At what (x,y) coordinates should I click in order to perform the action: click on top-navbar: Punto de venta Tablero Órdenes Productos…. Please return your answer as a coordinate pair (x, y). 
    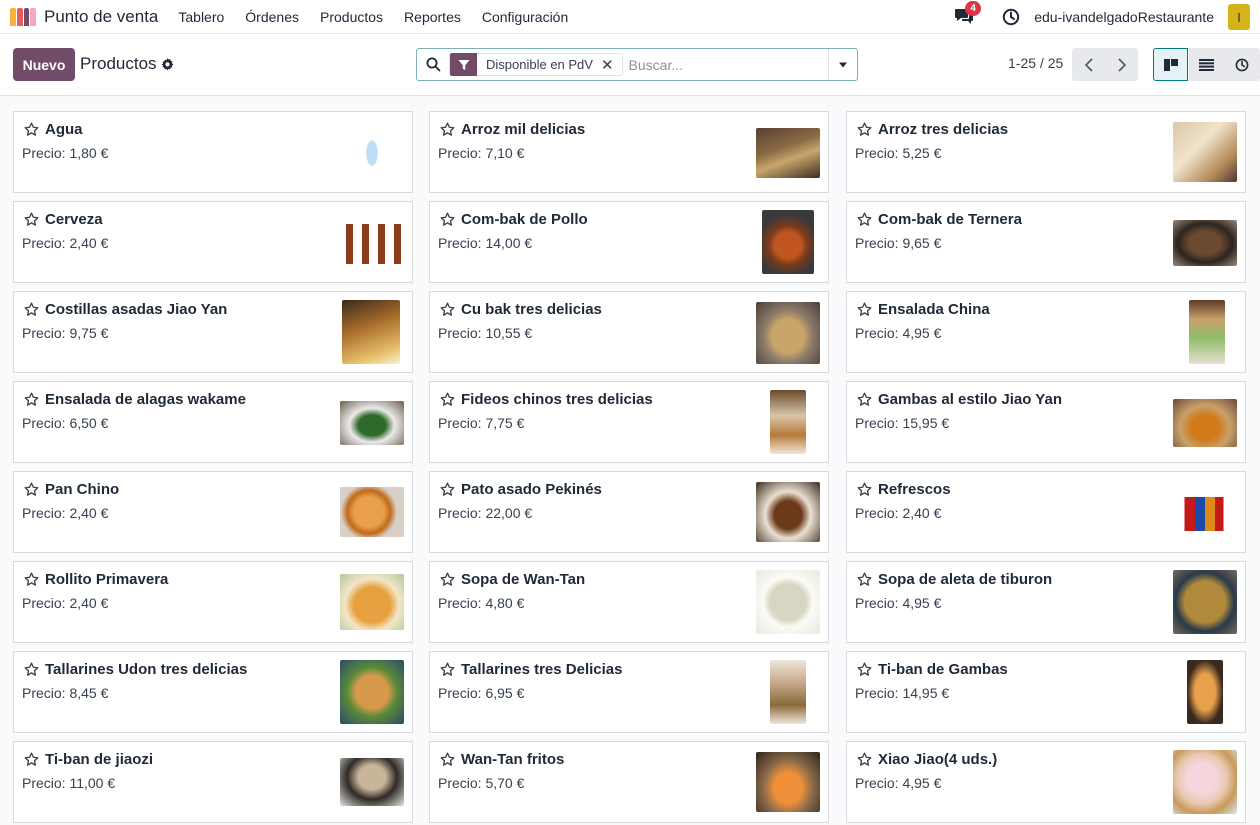
    Looking at the image, I should click on (630, 17).